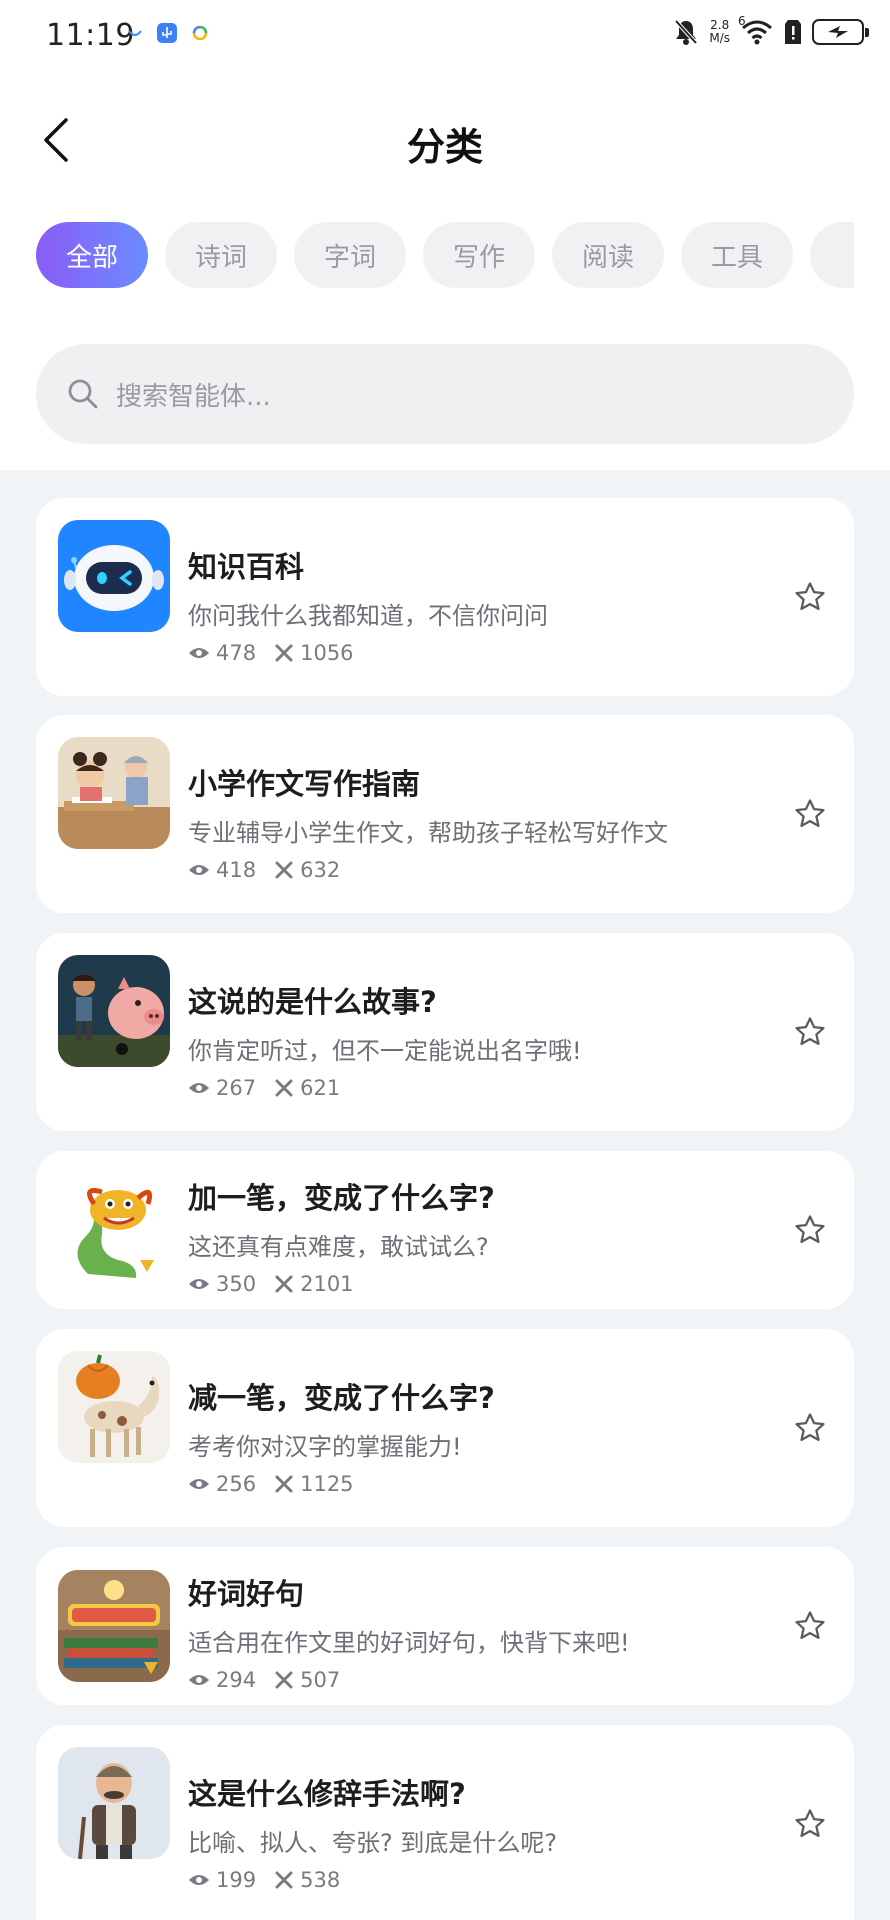 The height and width of the screenshot is (1920, 890). I want to click on view-count-value: 350, so click(236, 1284).